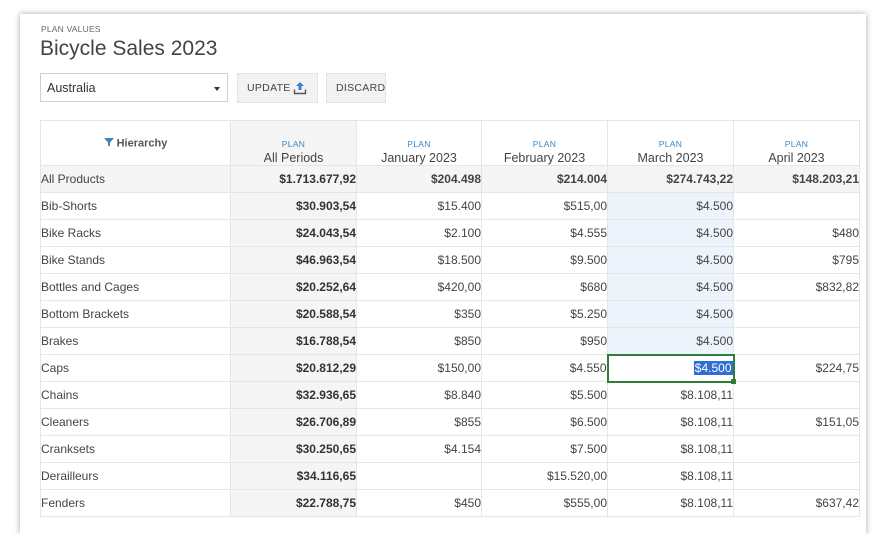 The image size is (887, 534). Describe the element at coordinates (135, 422) in the screenshot. I see `row-label: Cleaners` at that location.